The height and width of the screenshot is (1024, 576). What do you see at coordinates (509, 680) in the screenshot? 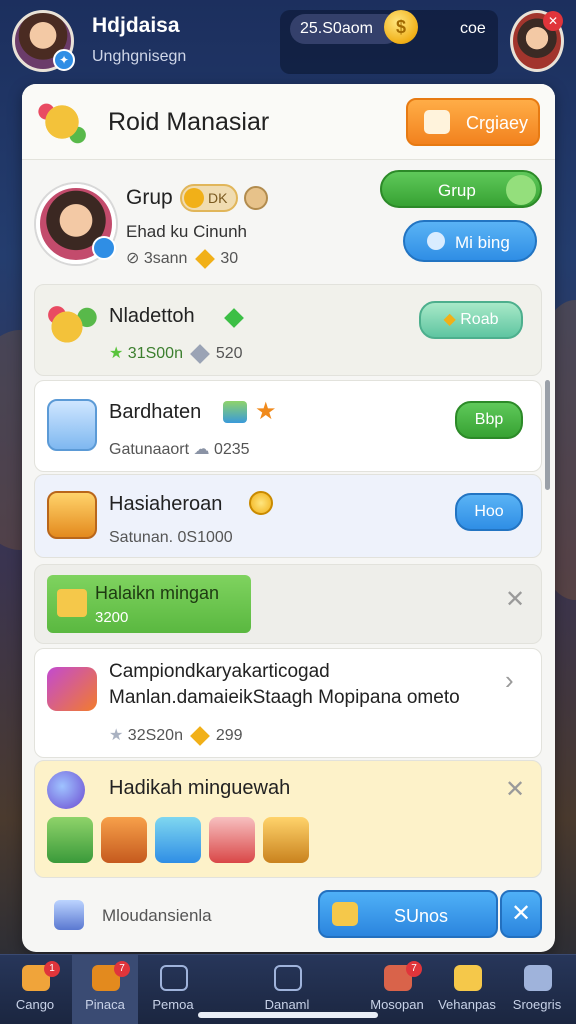
I see `chevron-right-icon: ›` at bounding box center [509, 680].